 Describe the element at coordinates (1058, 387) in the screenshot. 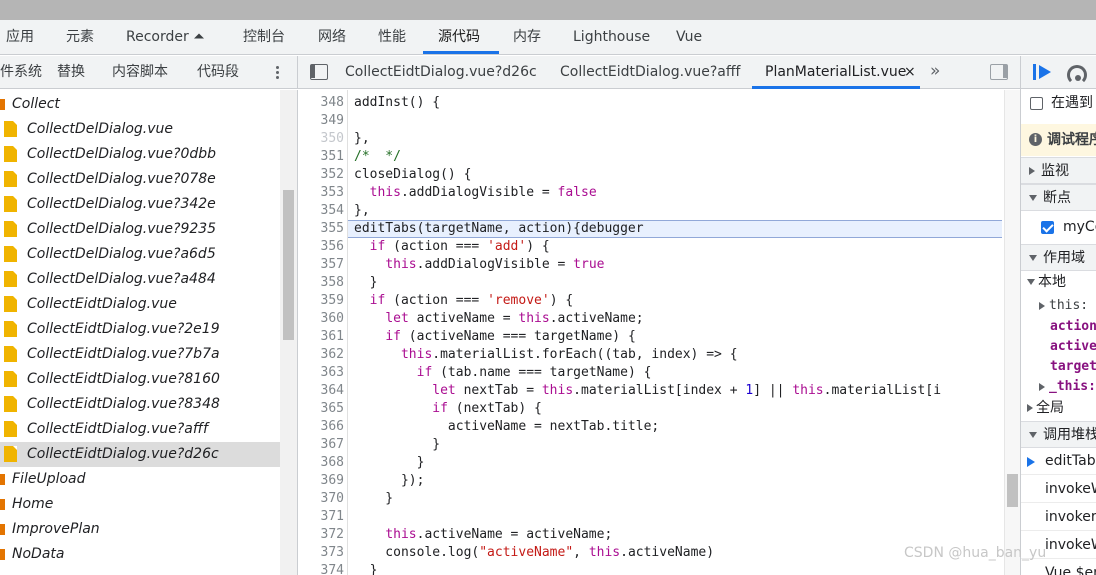

I see `scope-var-this-alias: _this:` at that location.